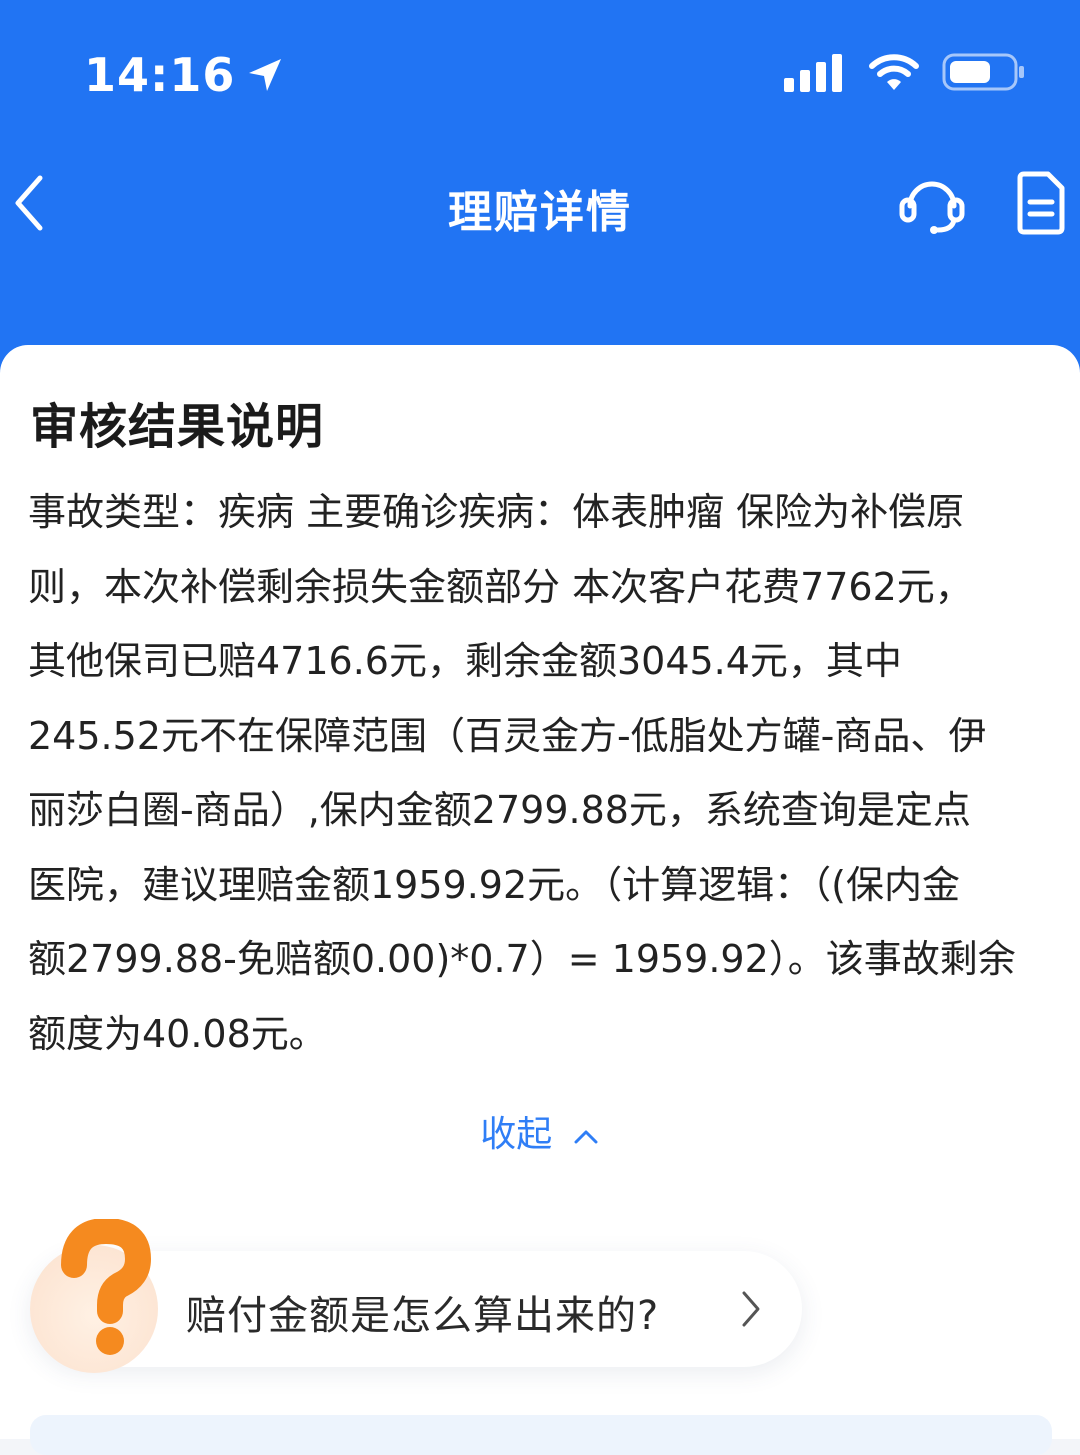 Image resolution: width=1080 pixels, height=1455 pixels. I want to click on chevron-right-icon, so click(751, 1309).